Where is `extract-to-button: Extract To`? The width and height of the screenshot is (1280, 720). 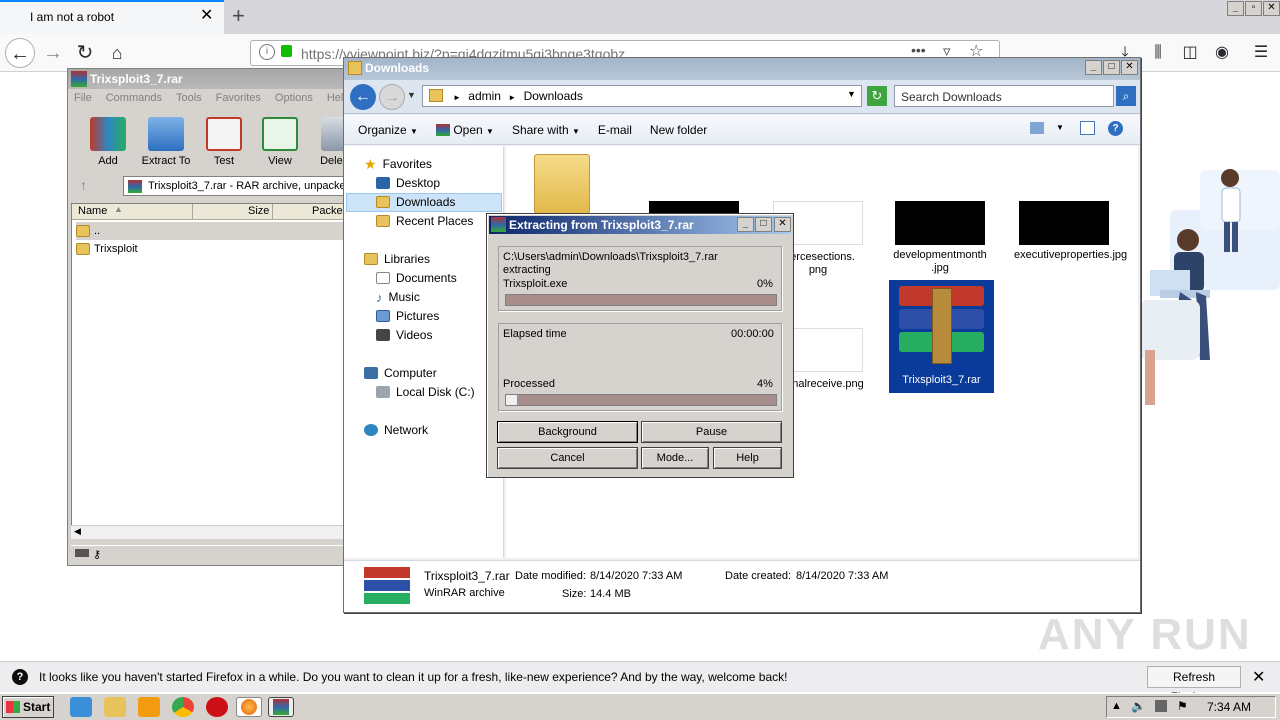
extract-to-button: Extract To is located at coordinates (166, 142).